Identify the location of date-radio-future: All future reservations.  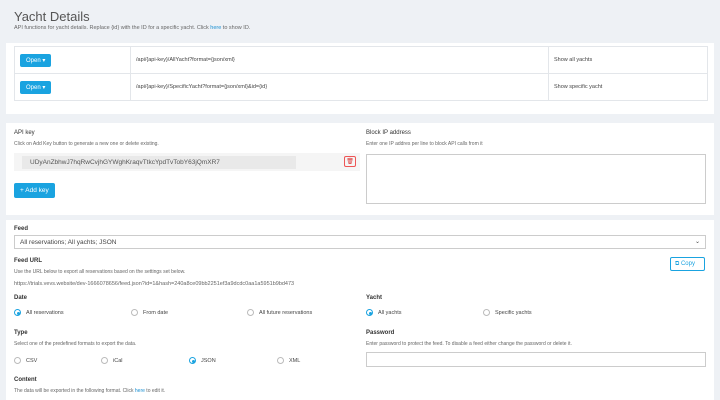
(279, 312).